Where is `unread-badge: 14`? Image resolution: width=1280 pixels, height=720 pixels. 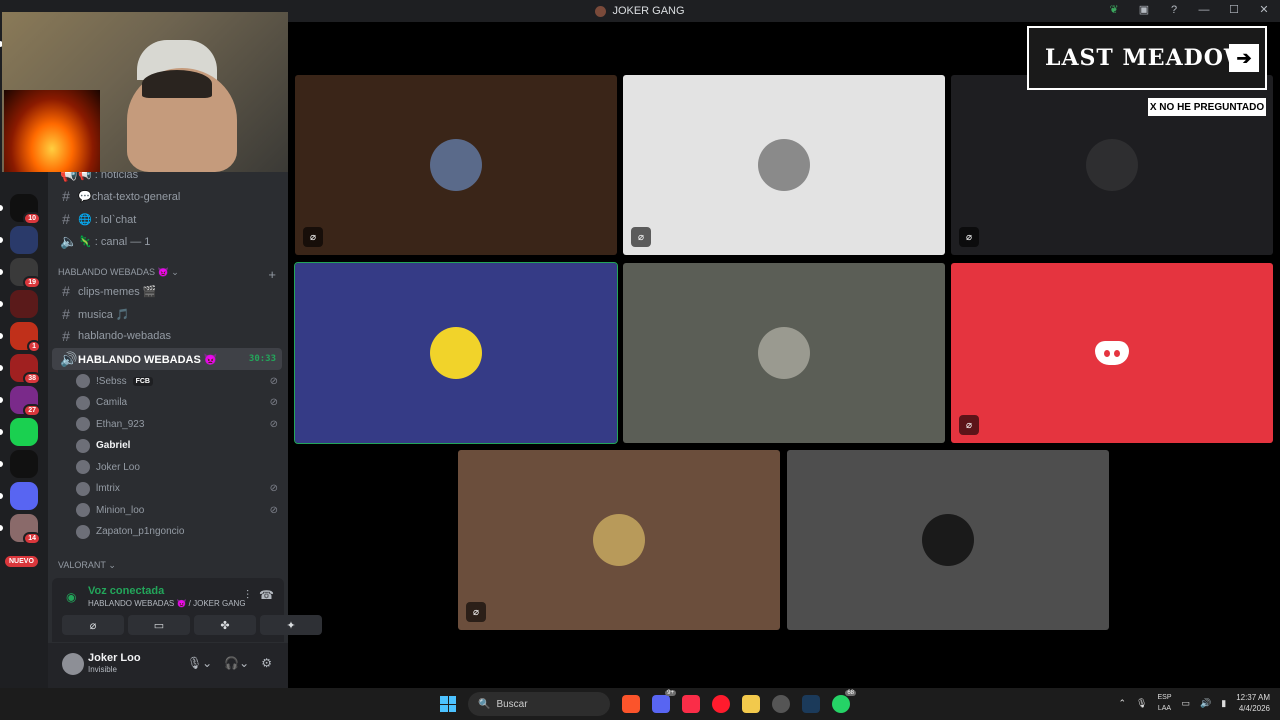
unread-badge: 14 is located at coordinates (32, 538).